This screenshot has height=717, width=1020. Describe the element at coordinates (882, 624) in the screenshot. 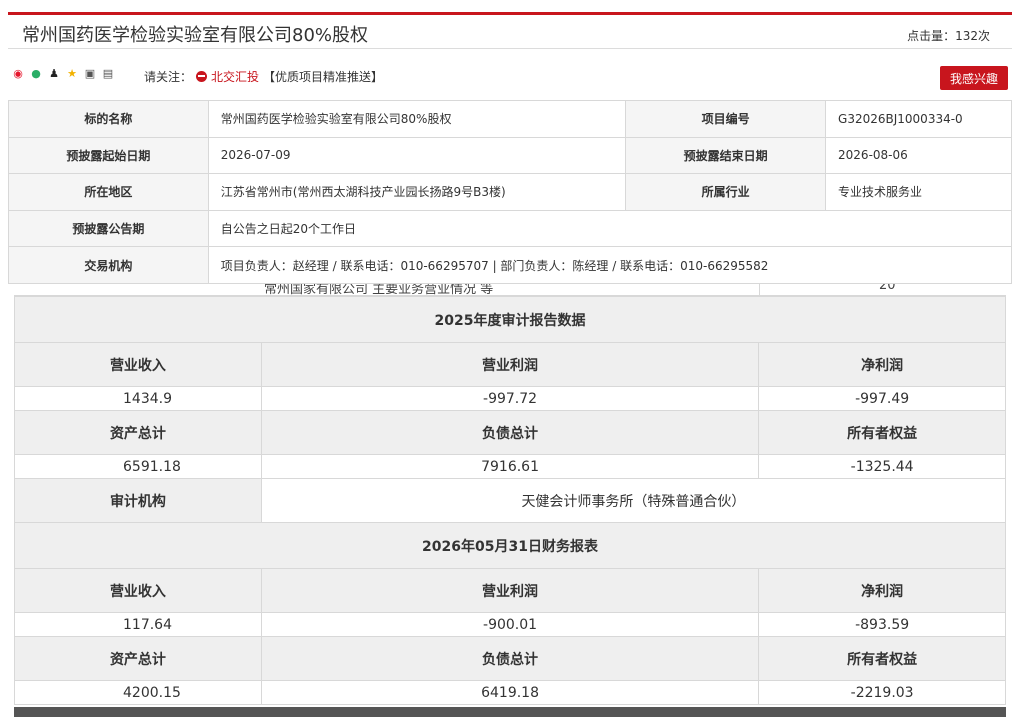

I see `table-cell: -893.59` at that location.